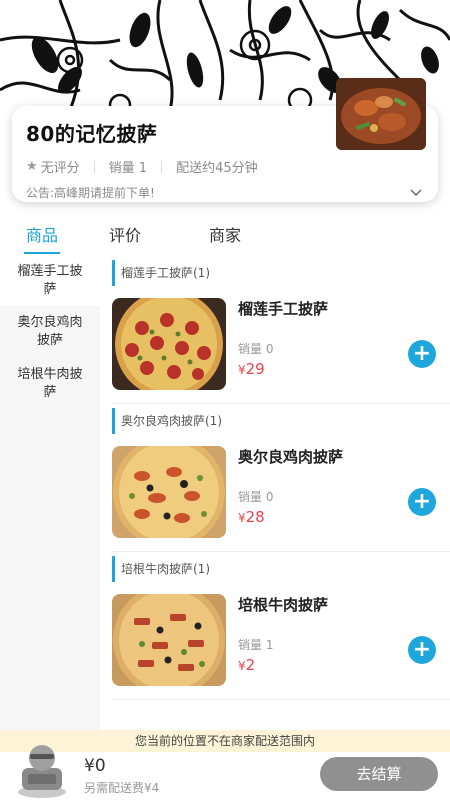 This screenshot has width=450, height=800. What do you see at coordinates (122, 788) in the screenshot?
I see `delivery-fee-note: 另需配送费¥4` at bounding box center [122, 788].